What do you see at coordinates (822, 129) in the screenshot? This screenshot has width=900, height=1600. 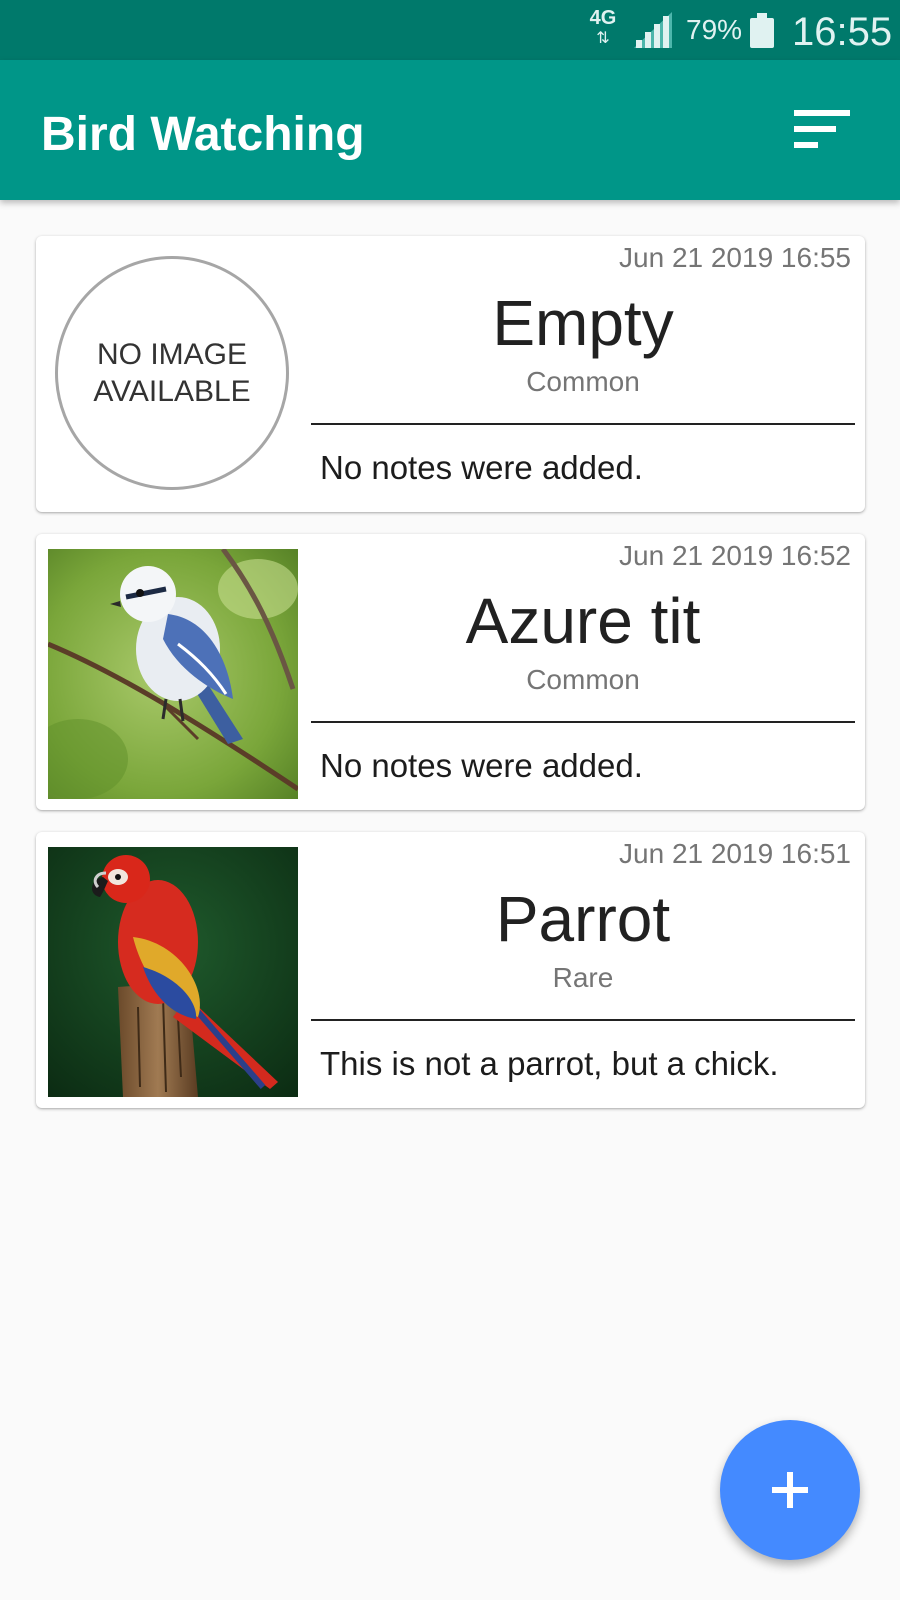 I see `sort-icon` at bounding box center [822, 129].